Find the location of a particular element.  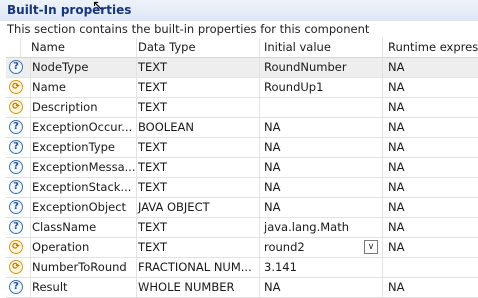

property-name: ExceptionType is located at coordinates (83, 147).